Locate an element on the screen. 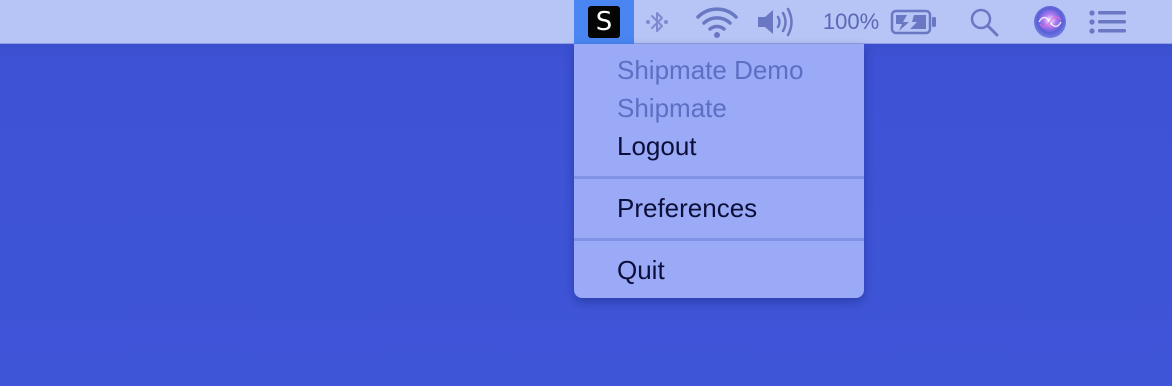 The height and width of the screenshot is (386, 1172). wifi-icon is located at coordinates (717, 22).